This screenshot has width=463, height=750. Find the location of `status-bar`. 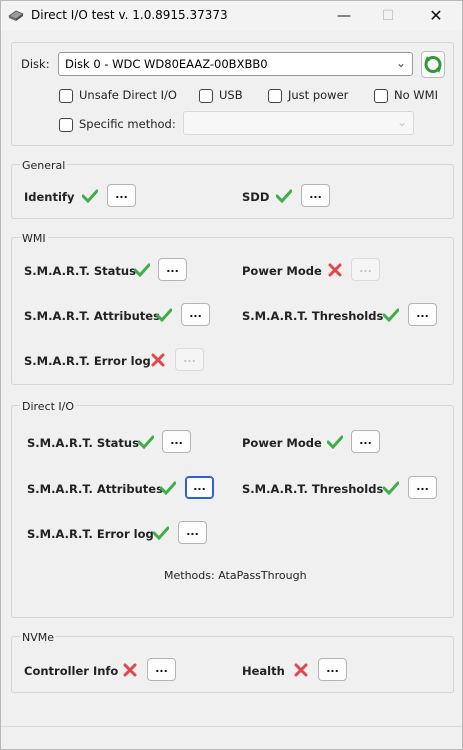

status-bar is located at coordinates (231, 726).